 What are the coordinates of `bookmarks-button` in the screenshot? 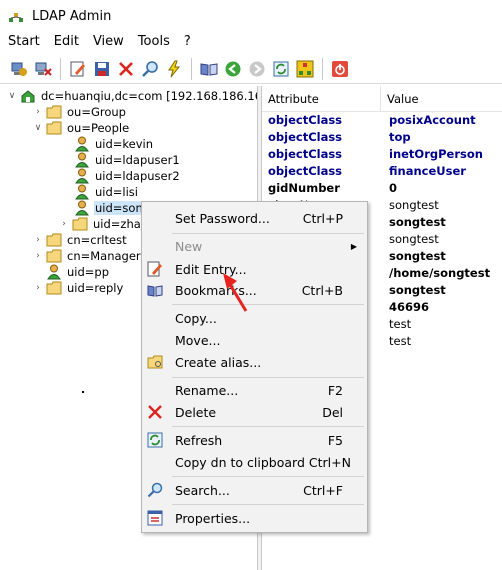 It's located at (209, 69).